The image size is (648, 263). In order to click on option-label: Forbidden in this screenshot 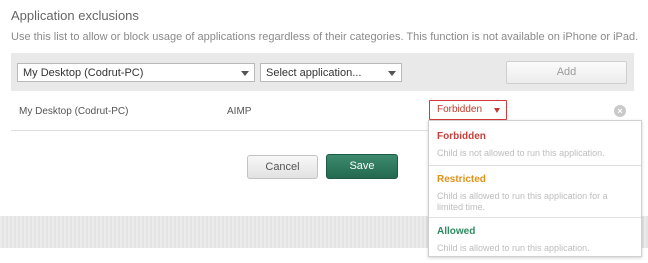, I will do `click(461, 136)`.